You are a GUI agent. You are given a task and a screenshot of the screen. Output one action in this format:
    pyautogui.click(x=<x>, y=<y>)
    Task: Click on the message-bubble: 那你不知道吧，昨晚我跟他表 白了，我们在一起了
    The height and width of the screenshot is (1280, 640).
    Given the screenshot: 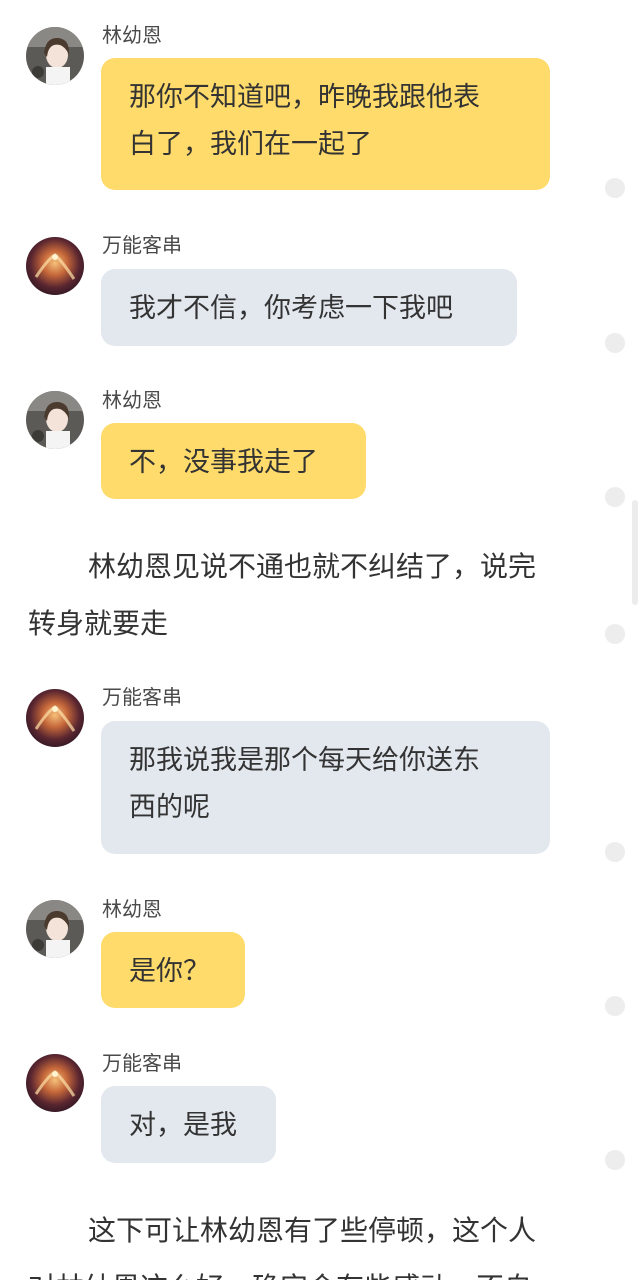 What is the action you would take?
    pyautogui.click(x=325, y=124)
    